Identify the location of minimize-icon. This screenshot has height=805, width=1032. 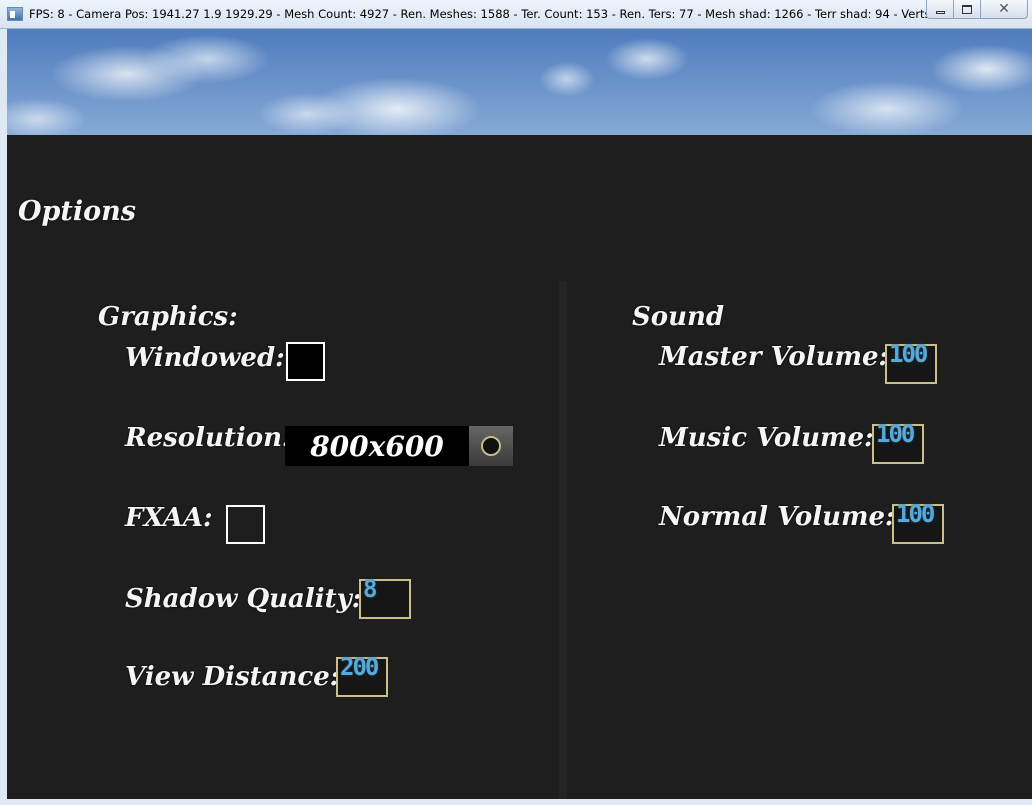
(940, 12).